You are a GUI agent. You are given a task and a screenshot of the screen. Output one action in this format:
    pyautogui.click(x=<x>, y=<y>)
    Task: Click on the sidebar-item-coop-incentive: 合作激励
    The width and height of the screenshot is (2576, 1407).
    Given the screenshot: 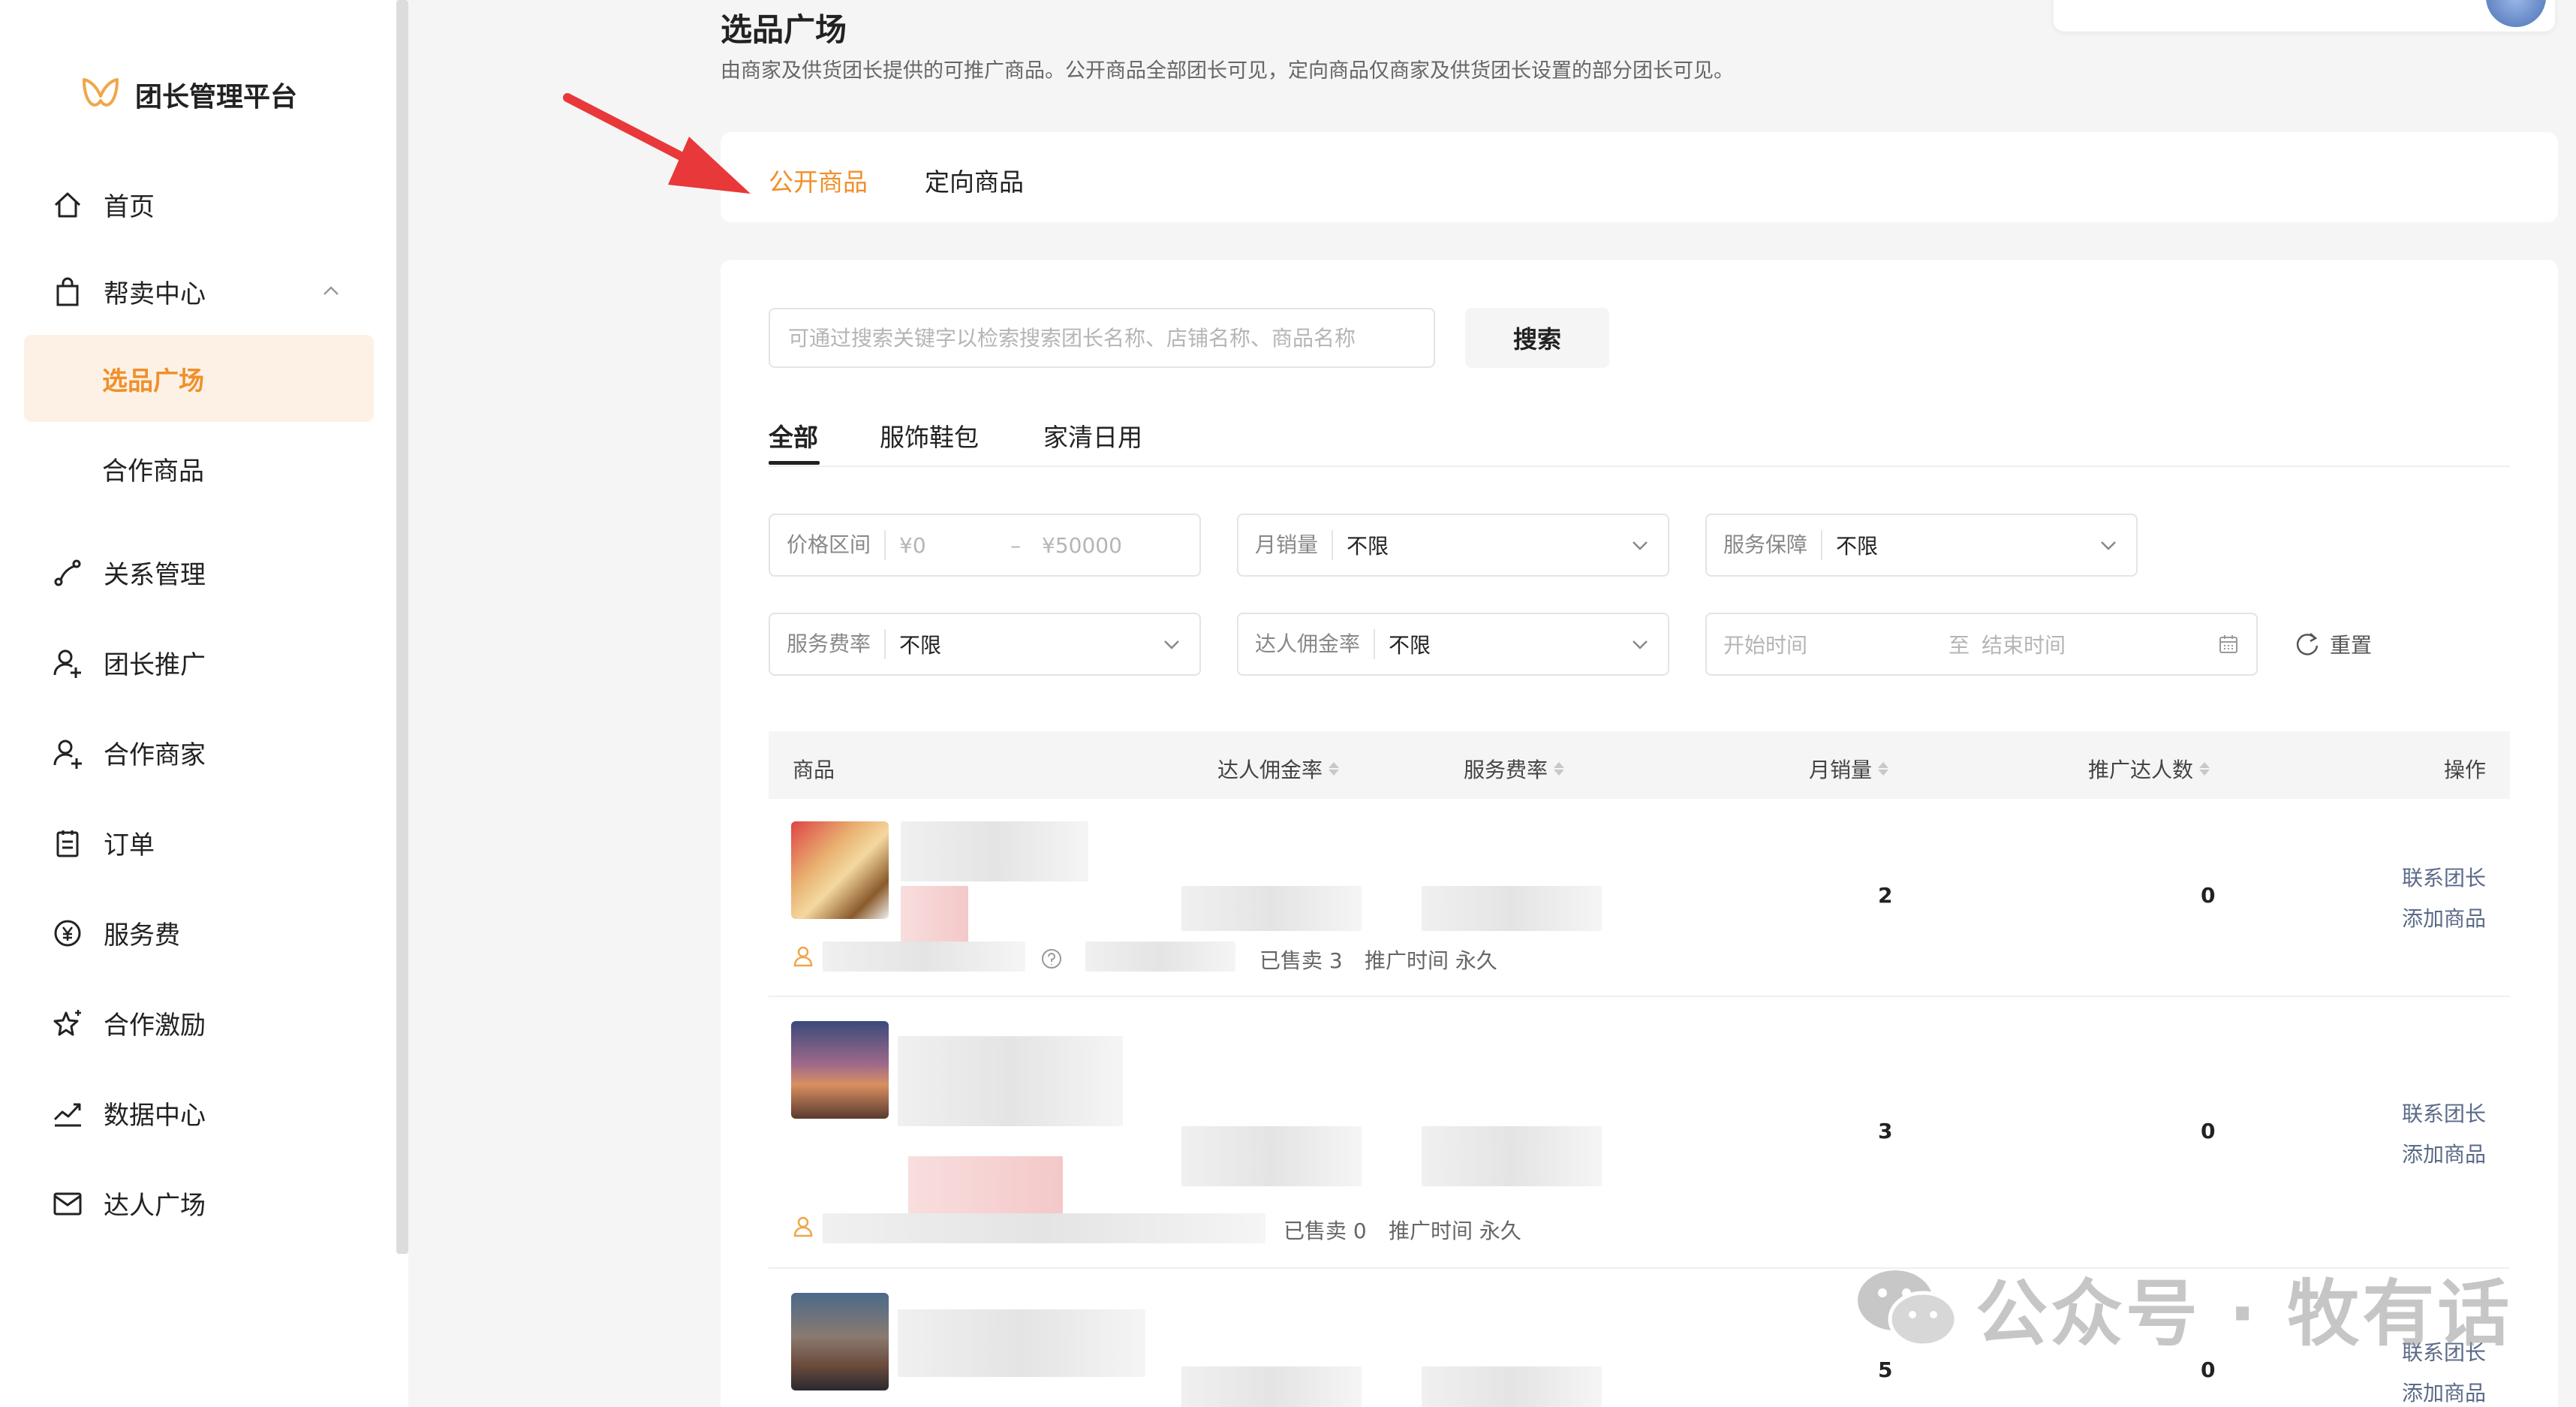 What is the action you would take?
    pyautogui.click(x=128, y=1023)
    